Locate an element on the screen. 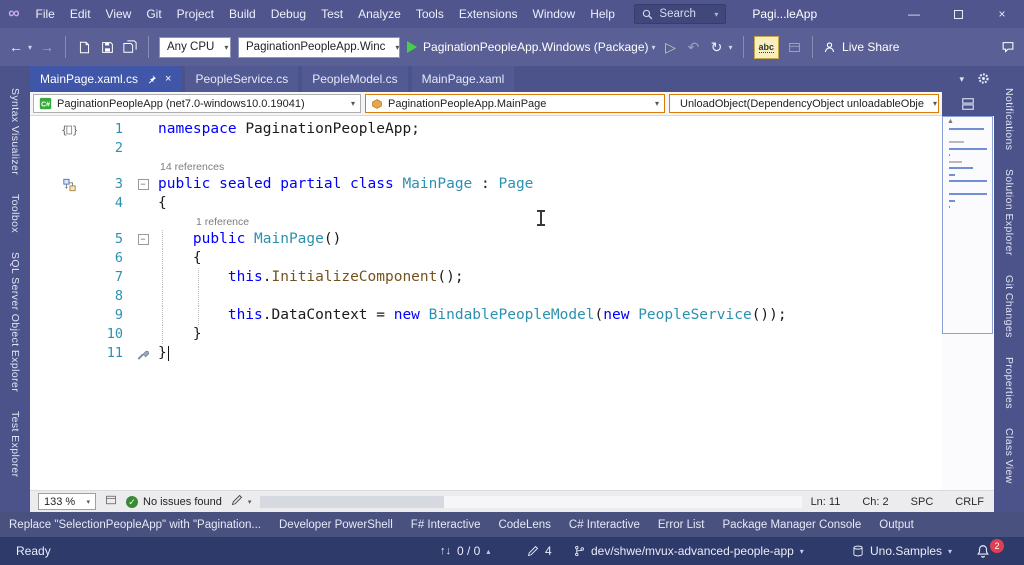 This screenshot has width=1024, height=565. menu-project: Project is located at coordinates (195, 14).